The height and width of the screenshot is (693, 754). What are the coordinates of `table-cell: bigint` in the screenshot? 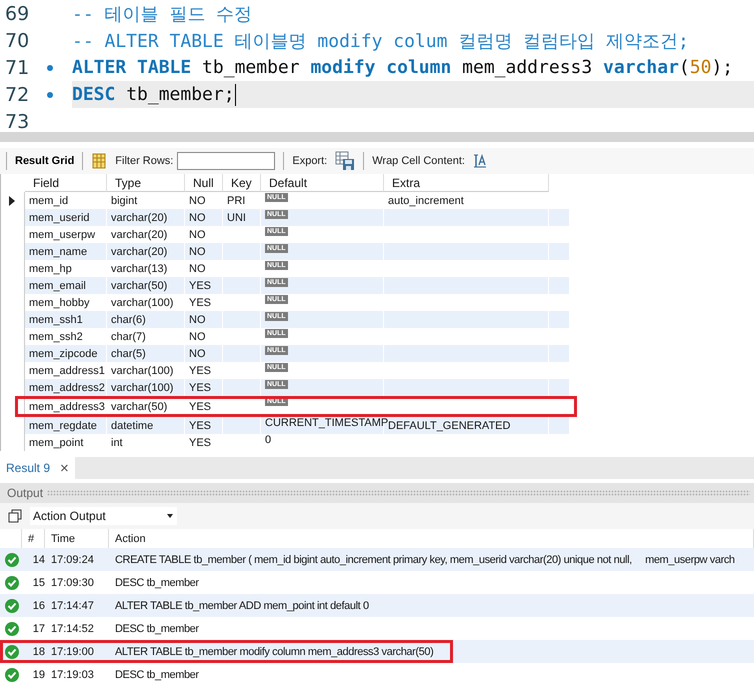 It's located at (124, 200).